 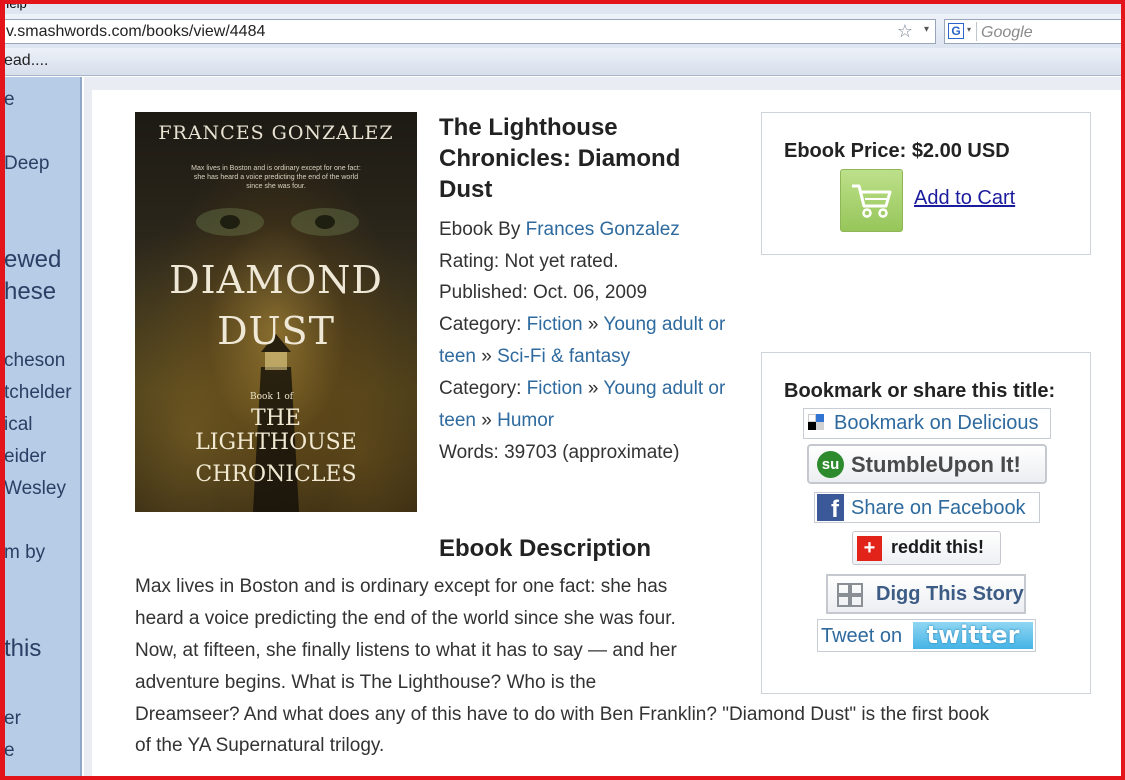 What do you see at coordinates (260, 745) in the screenshot?
I see `description-line: of the YA Supernatural trilogy.` at bounding box center [260, 745].